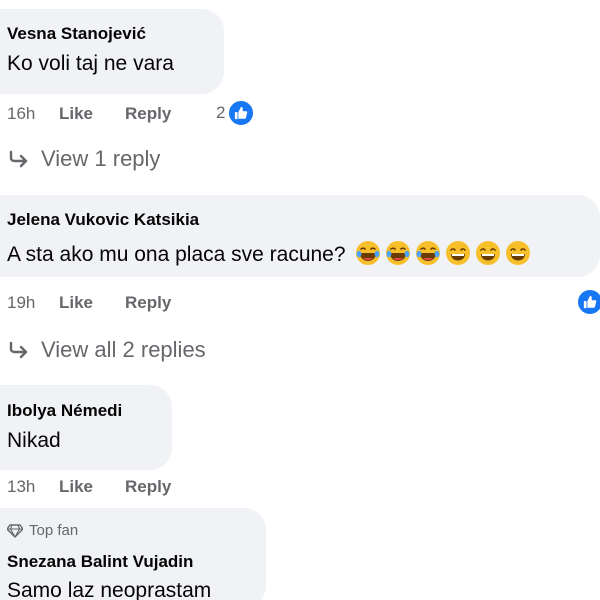 Image resolution: width=600 pixels, height=600 pixels. What do you see at coordinates (34, 440) in the screenshot?
I see `comment-text: Nikad` at bounding box center [34, 440].